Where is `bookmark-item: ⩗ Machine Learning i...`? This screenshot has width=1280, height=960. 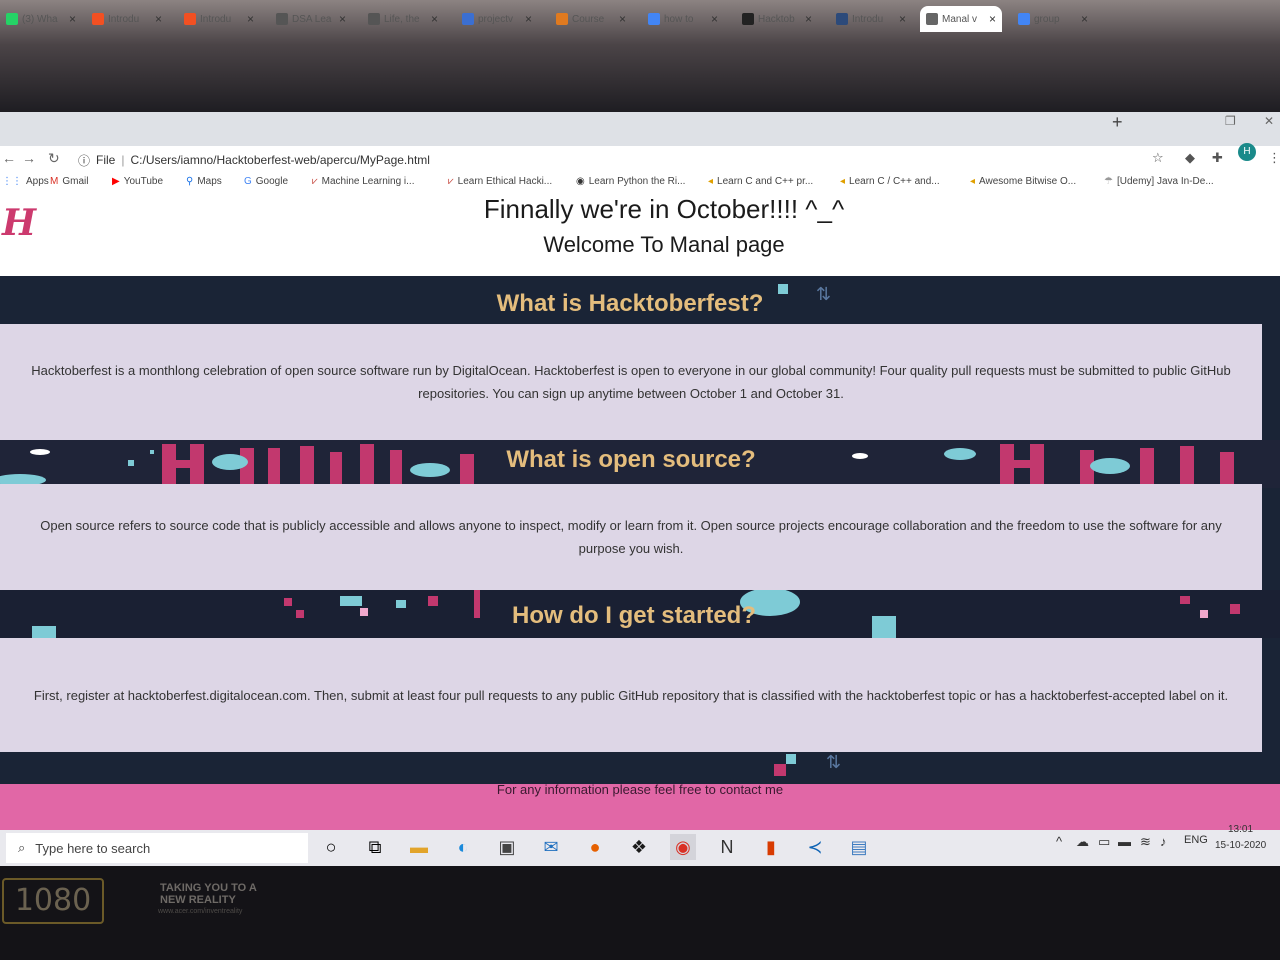
bookmark-item: ⩗ Machine Learning i... is located at coordinates (363, 181).